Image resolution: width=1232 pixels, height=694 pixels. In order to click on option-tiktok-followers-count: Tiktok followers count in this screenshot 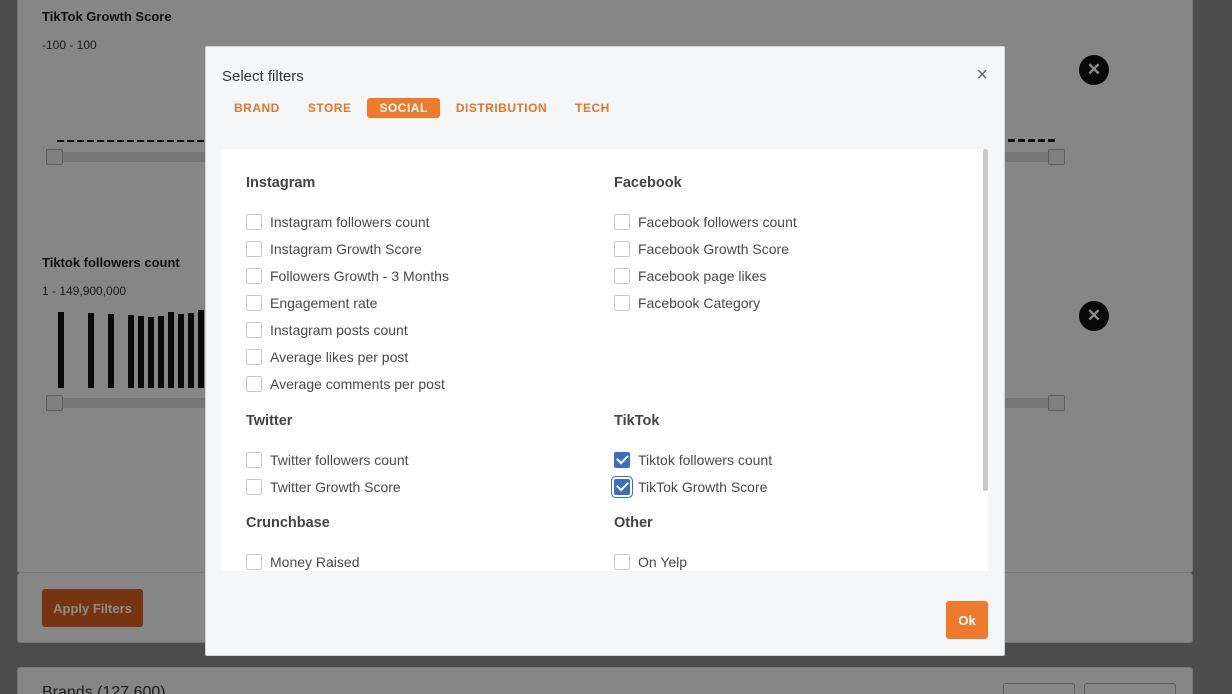, I will do `click(693, 459)`.